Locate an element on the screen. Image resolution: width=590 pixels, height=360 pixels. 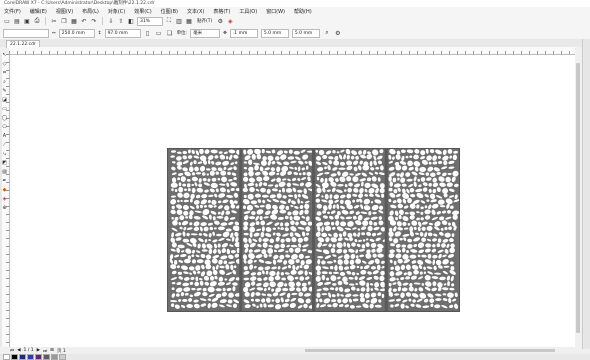
redo-icon: ↷ is located at coordinates (94, 21).